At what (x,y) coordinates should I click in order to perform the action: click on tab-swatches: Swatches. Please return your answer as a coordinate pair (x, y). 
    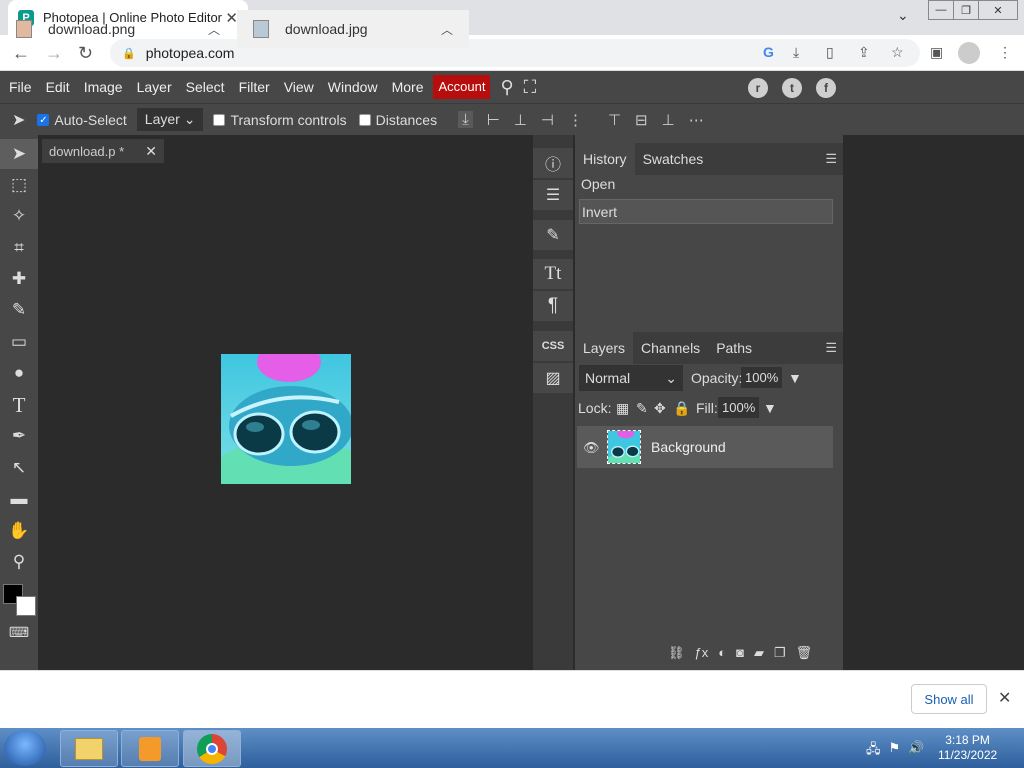
    Looking at the image, I should click on (673, 159).